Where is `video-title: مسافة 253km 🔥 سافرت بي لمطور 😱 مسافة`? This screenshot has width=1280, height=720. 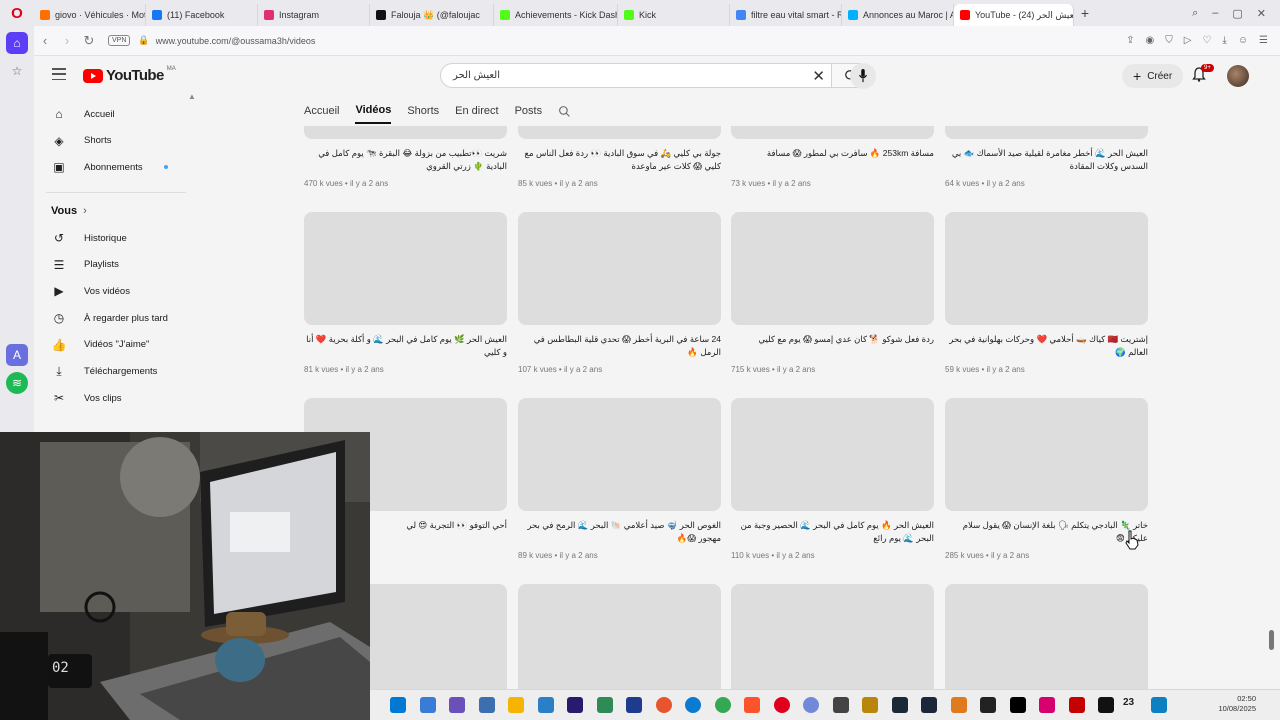
video-title: مسافة 253km 🔥 سافرت بي لمطور 😱 مسافة is located at coordinates (832, 160).